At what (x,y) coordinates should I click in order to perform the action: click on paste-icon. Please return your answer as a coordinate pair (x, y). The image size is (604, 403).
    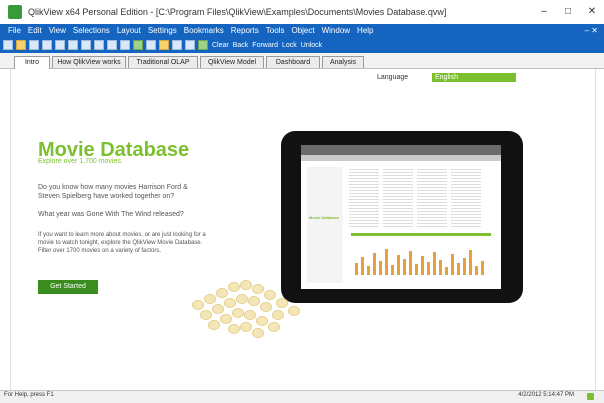
    Looking at the image, I should click on (99, 45).